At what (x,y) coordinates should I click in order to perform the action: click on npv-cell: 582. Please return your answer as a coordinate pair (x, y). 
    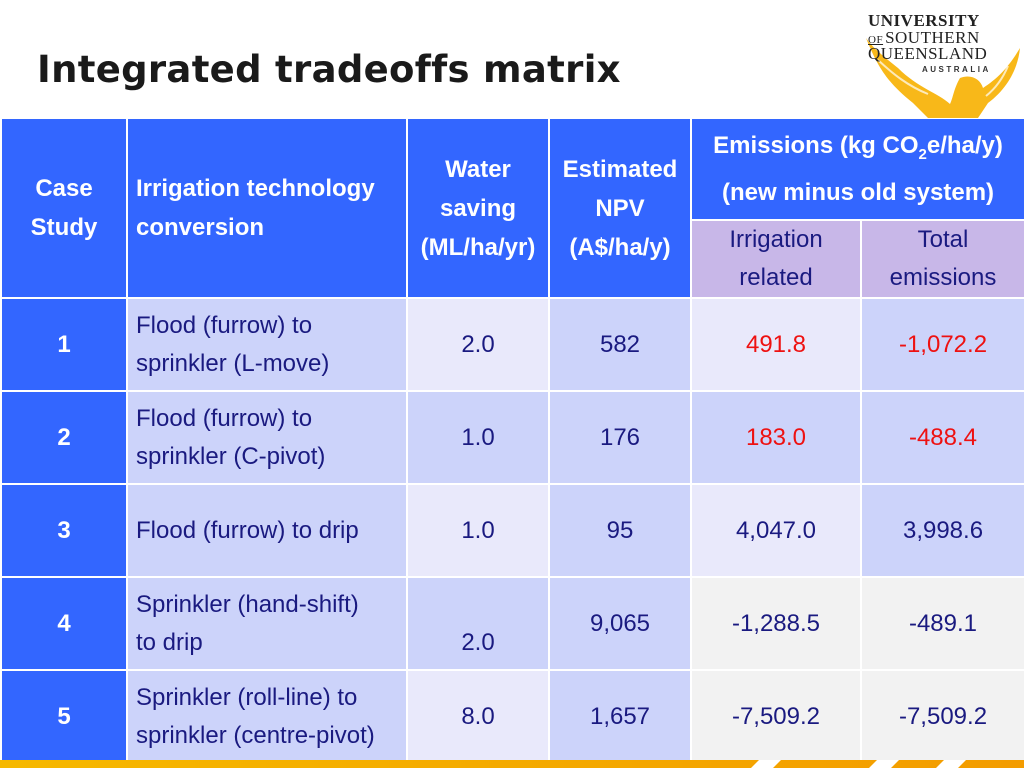
    Looking at the image, I should click on (620, 344).